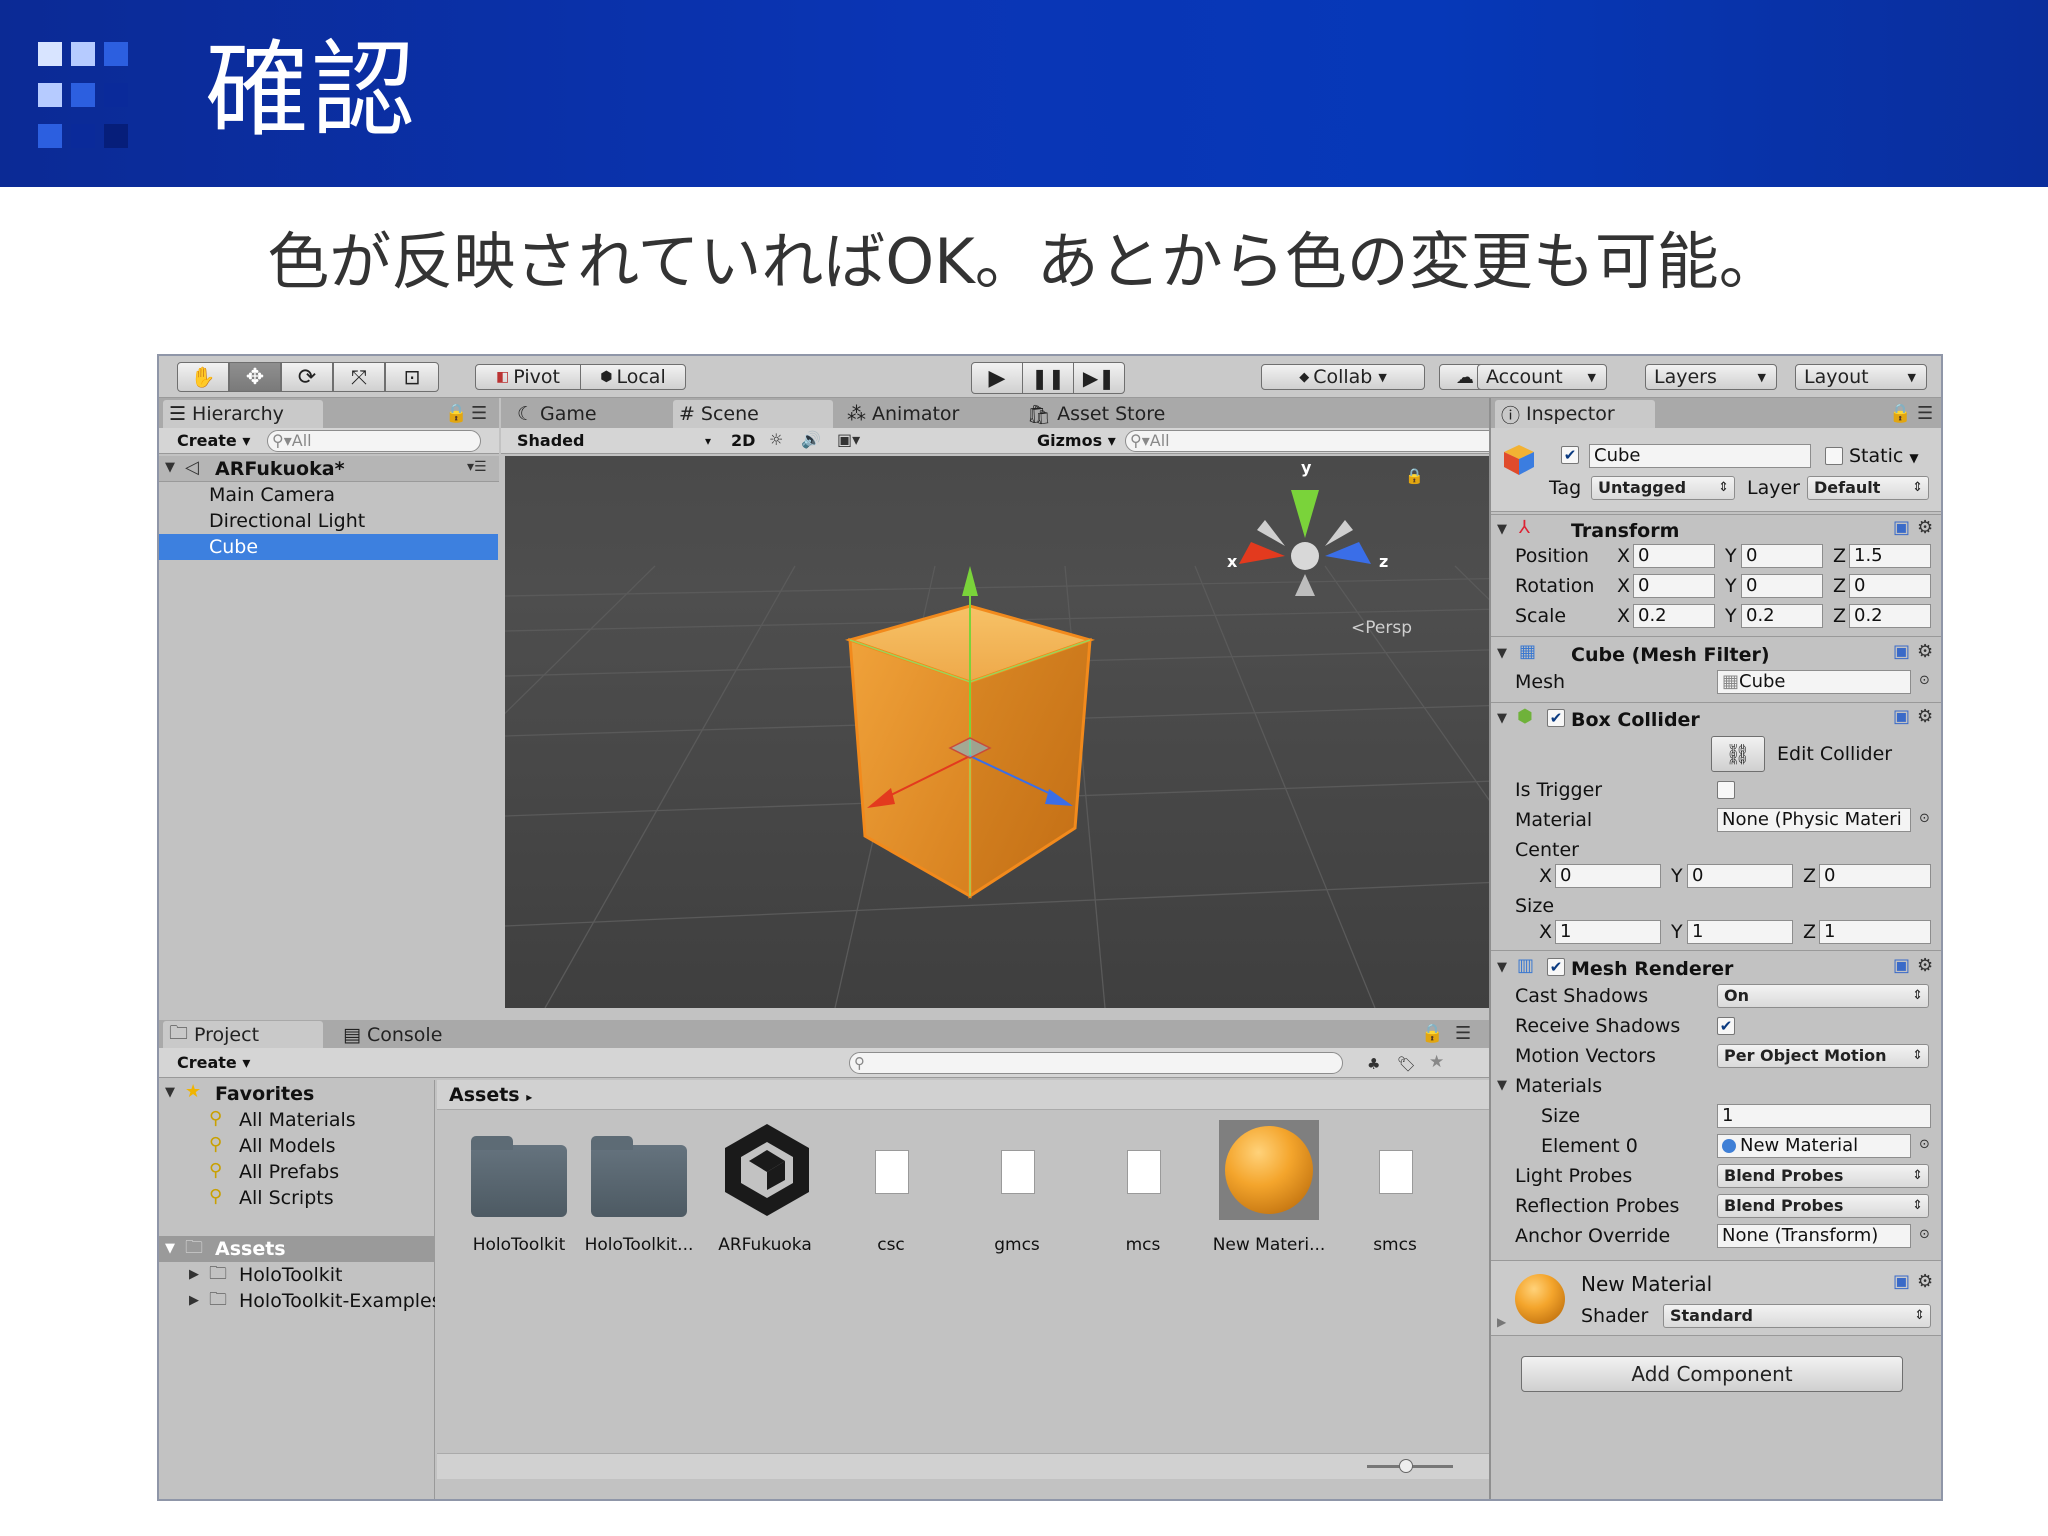 This screenshot has height=1536, width=2048. Describe the element at coordinates (1875, 932) in the screenshot. I see `size-z-input: 1` at that location.